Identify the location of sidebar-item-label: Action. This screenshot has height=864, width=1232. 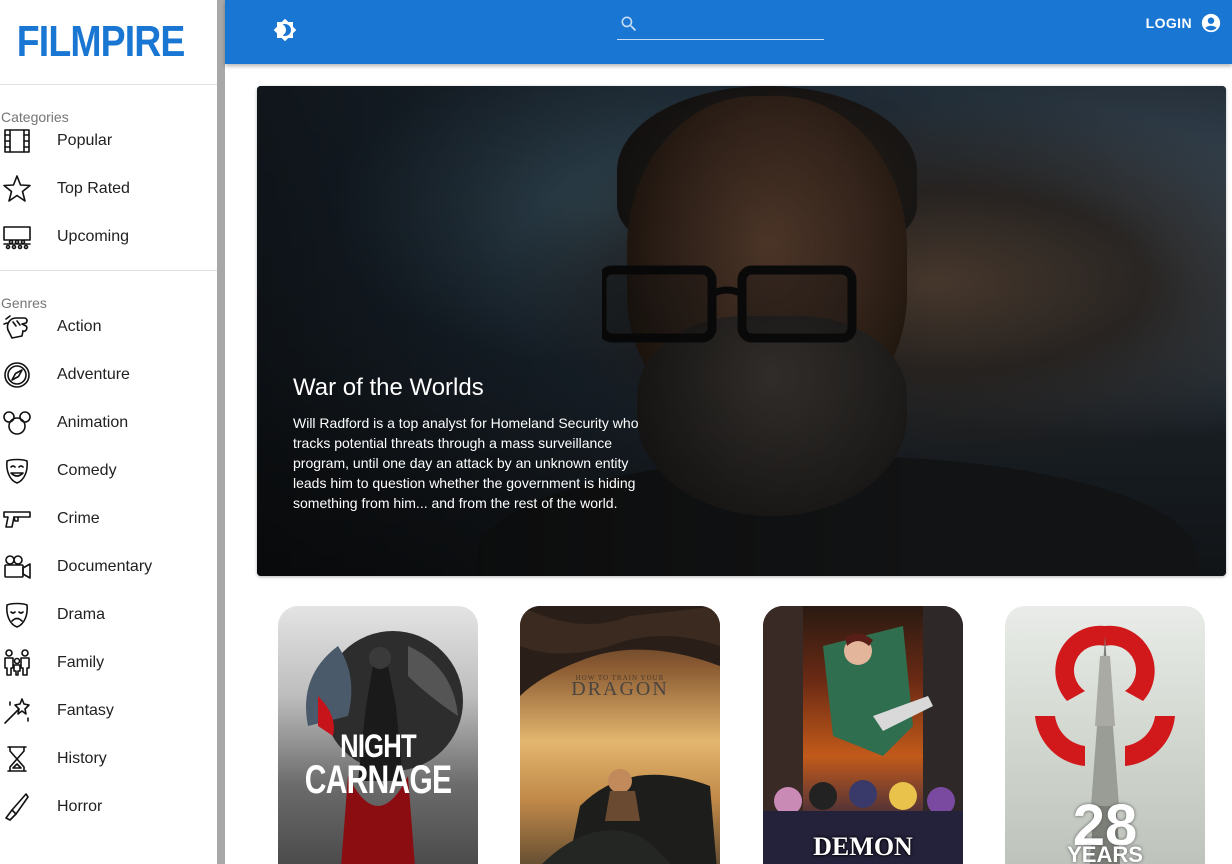
(79, 326).